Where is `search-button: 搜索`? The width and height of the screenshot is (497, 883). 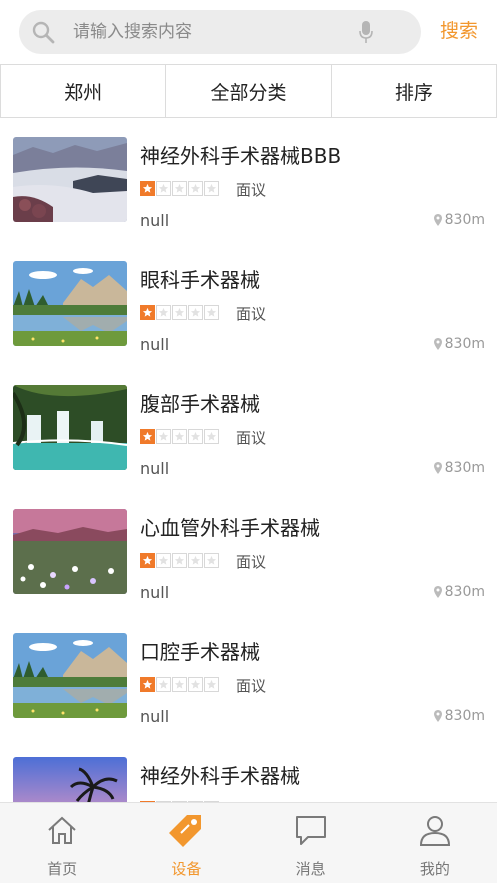 search-button: 搜索 is located at coordinates (459, 29).